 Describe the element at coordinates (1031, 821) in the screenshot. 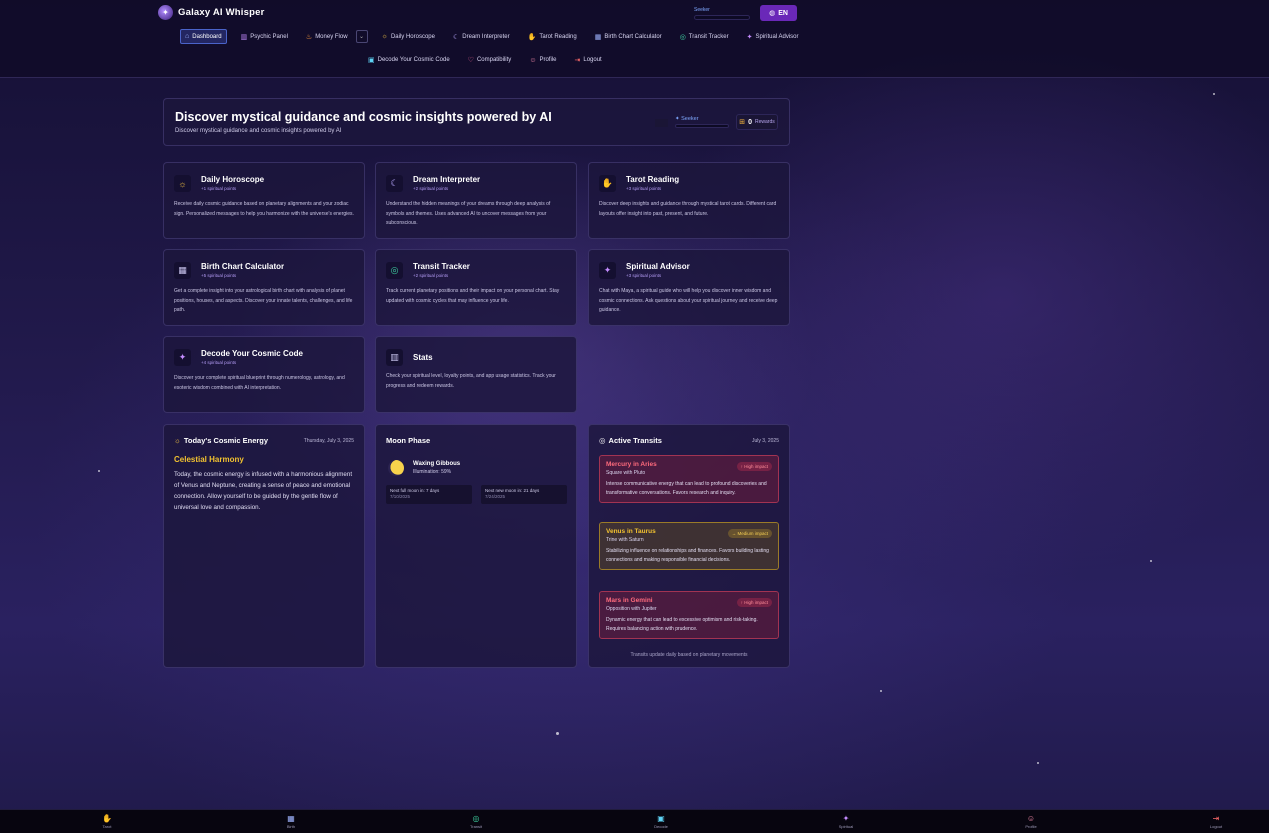

I see `bottom-nav-profile: ☺ Profile` at that location.